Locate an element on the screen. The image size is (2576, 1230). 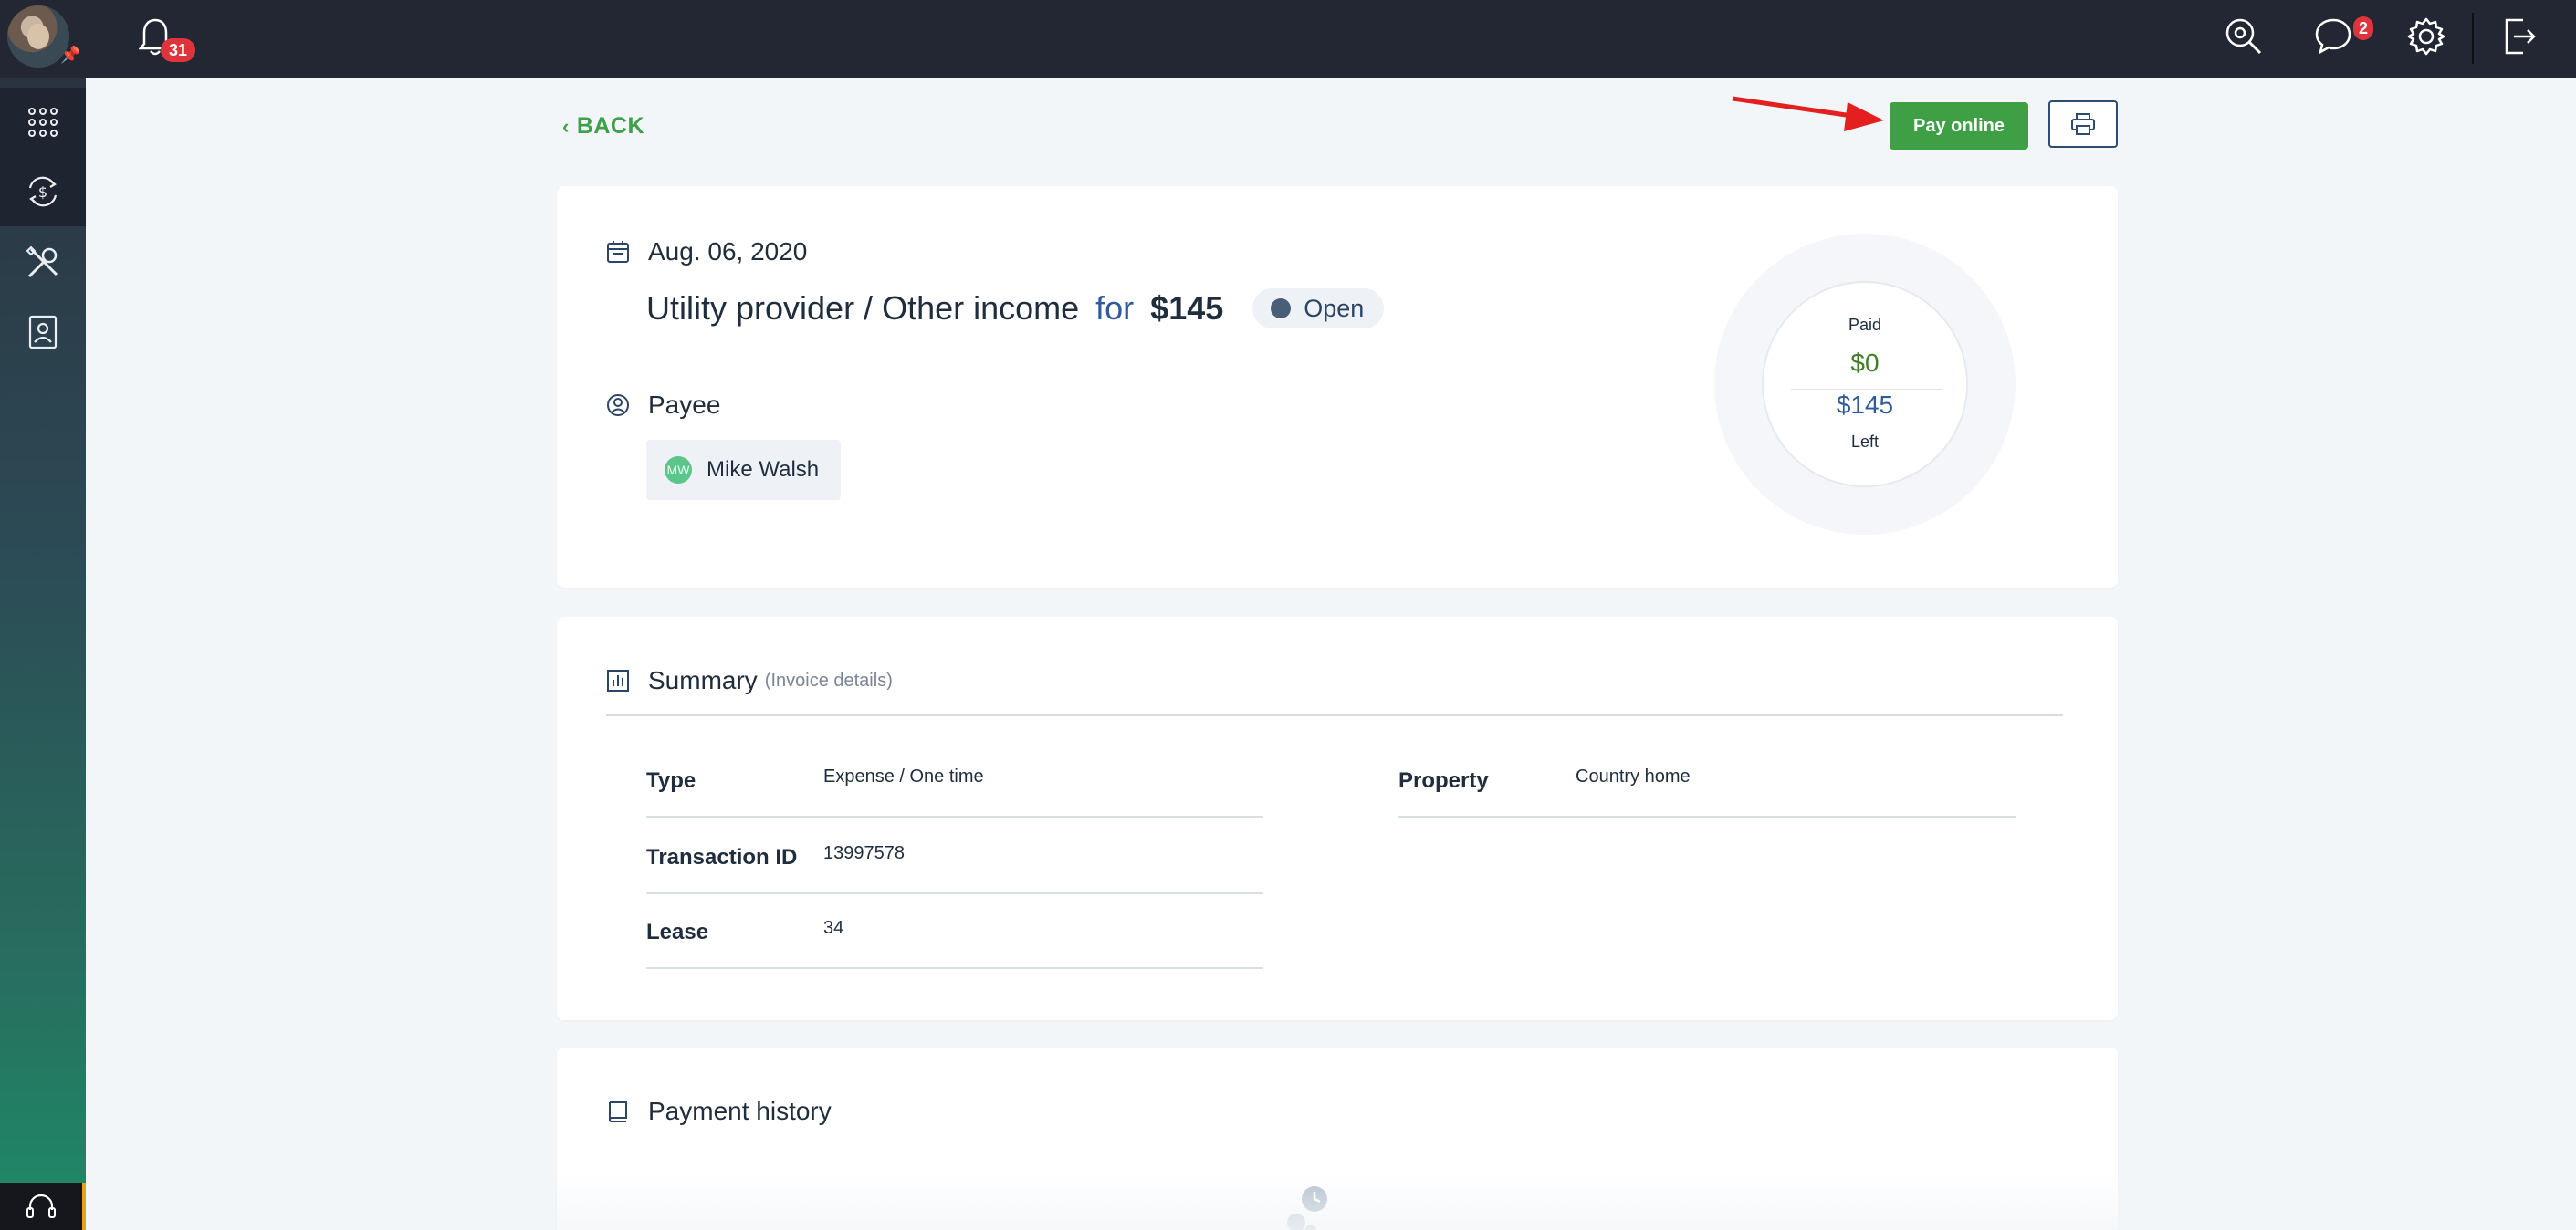
settings-button is located at coordinates (2428, 38).